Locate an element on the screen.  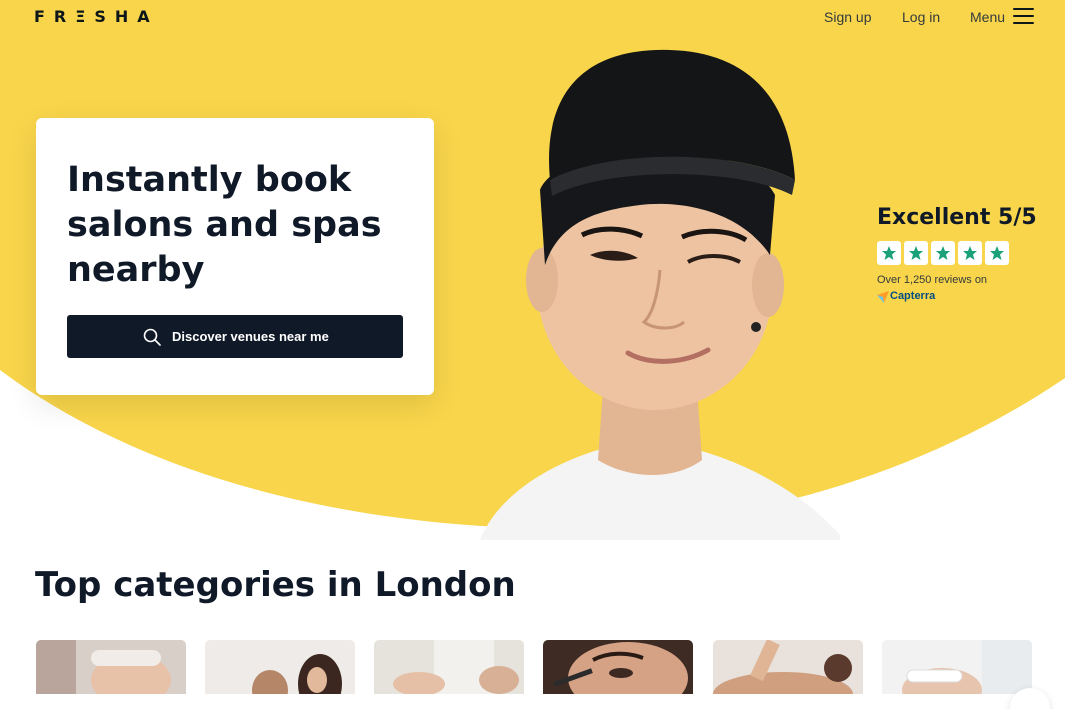
top-navigation: FRΞSHA Sign up Log in Menu is located at coordinates (532, 17).